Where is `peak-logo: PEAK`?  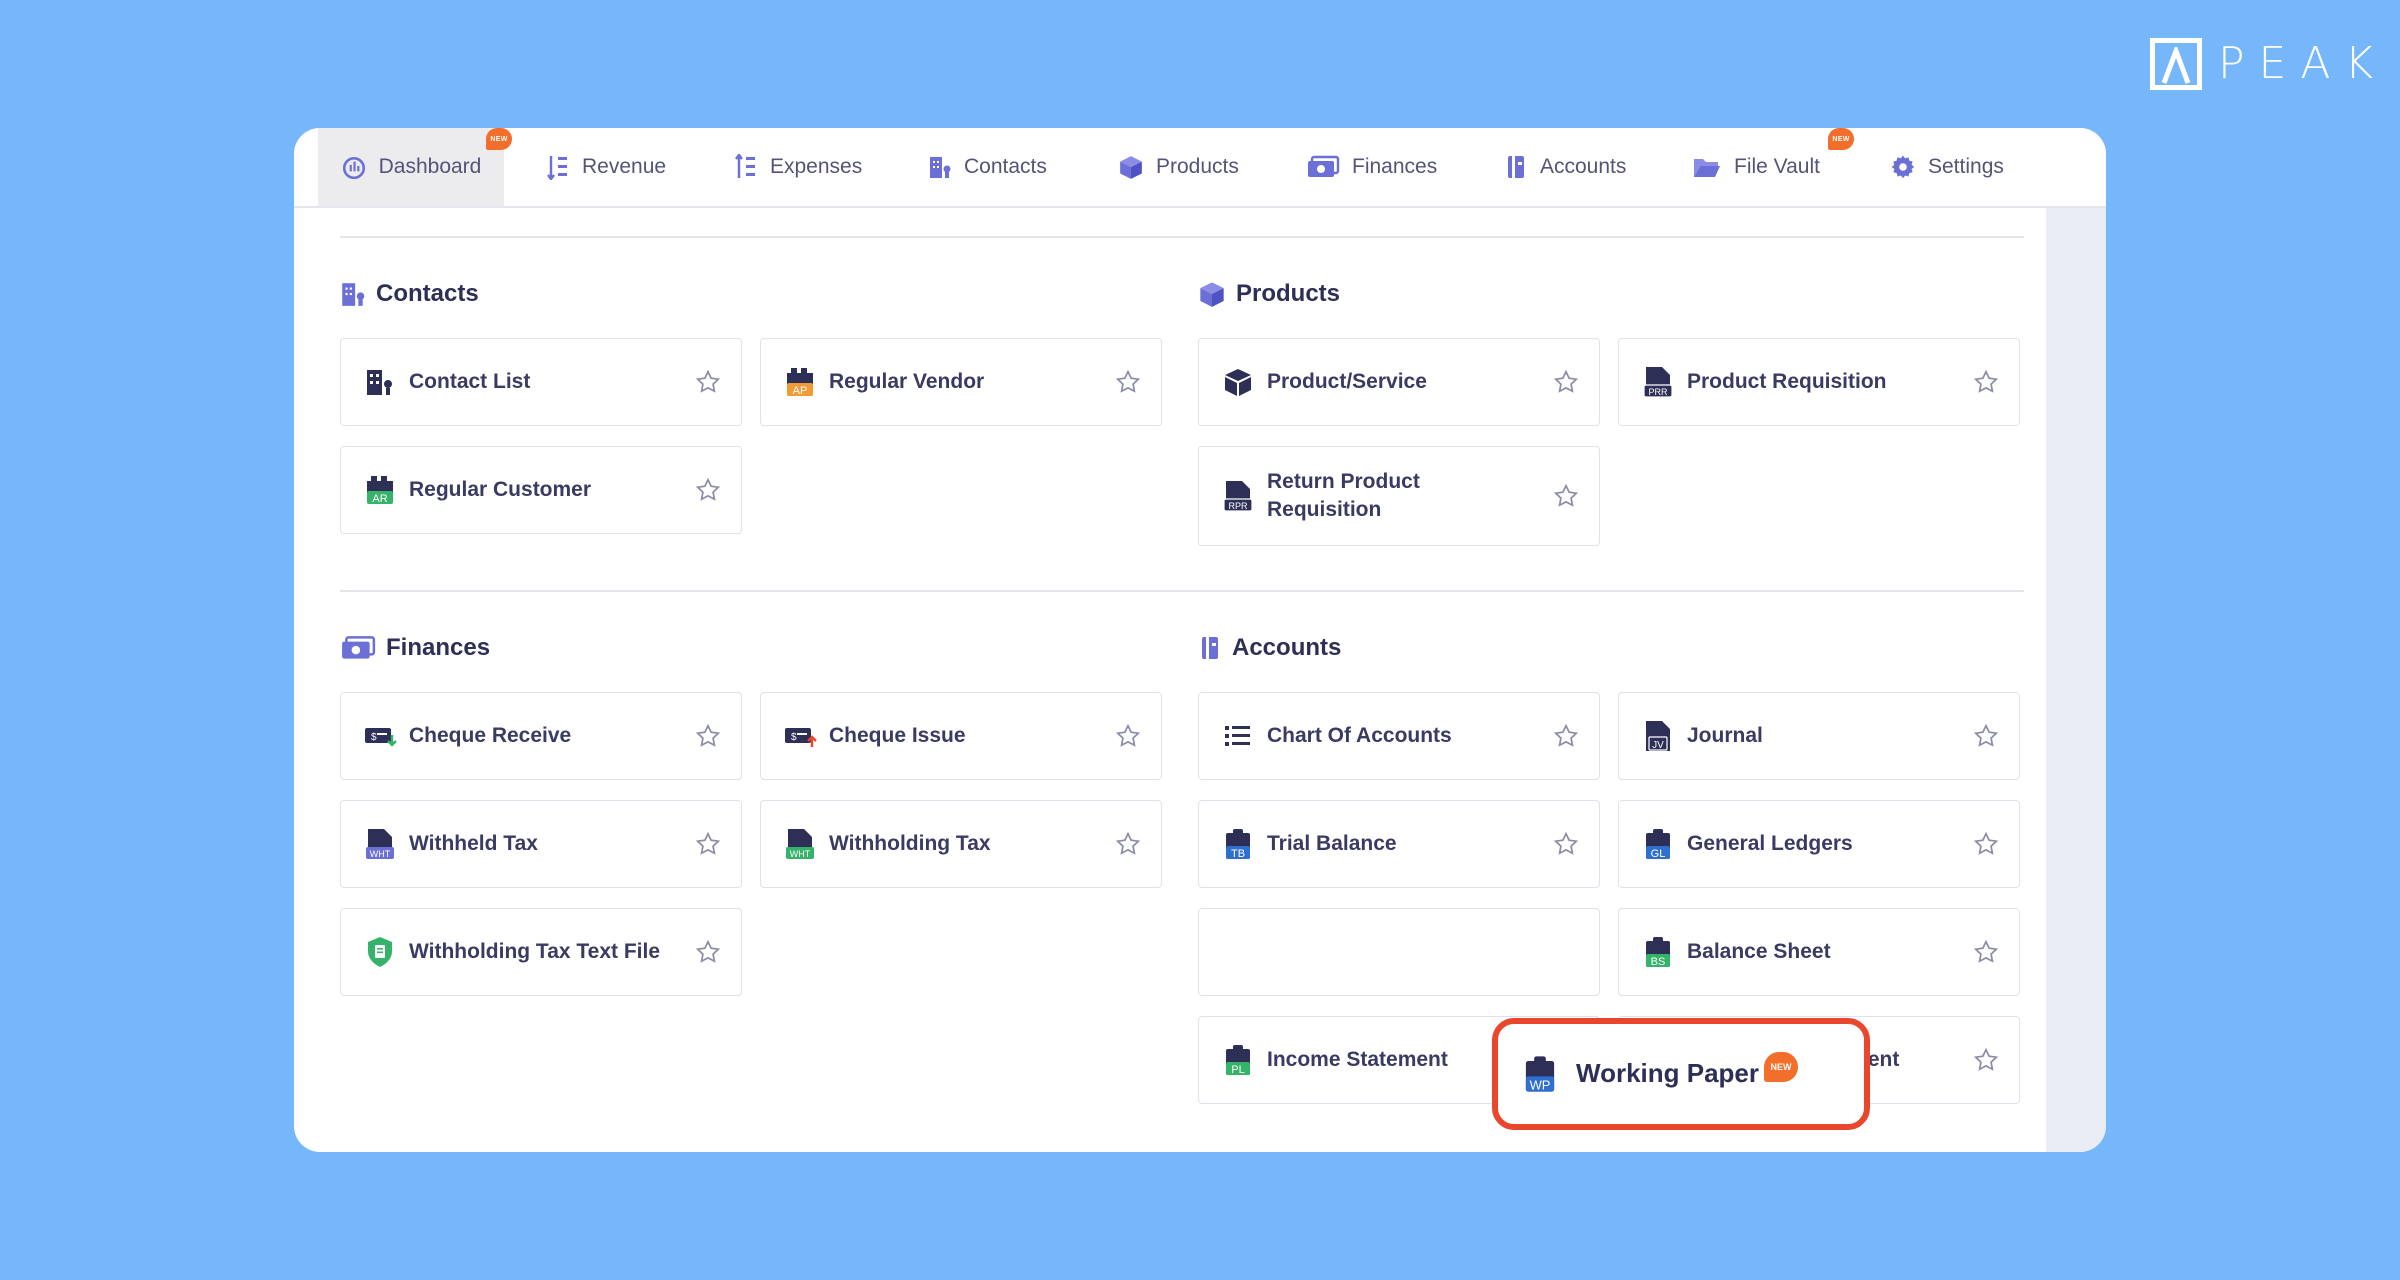
peak-logo: PEAK is located at coordinates (2268, 64).